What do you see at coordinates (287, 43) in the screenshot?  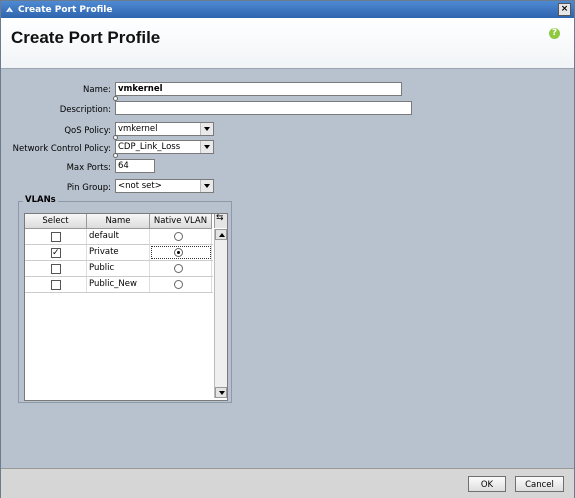 I see `dialog-header: Create Port Profile ?` at bounding box center [287, 43].